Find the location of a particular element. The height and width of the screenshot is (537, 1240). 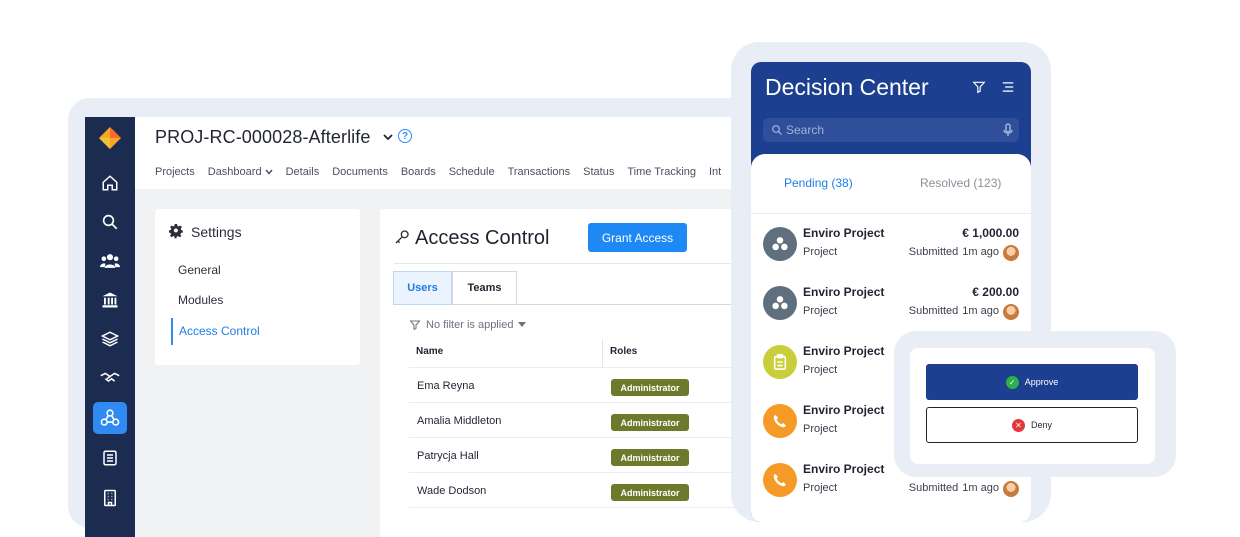

bank-icon is located at coordinates (110, 300).